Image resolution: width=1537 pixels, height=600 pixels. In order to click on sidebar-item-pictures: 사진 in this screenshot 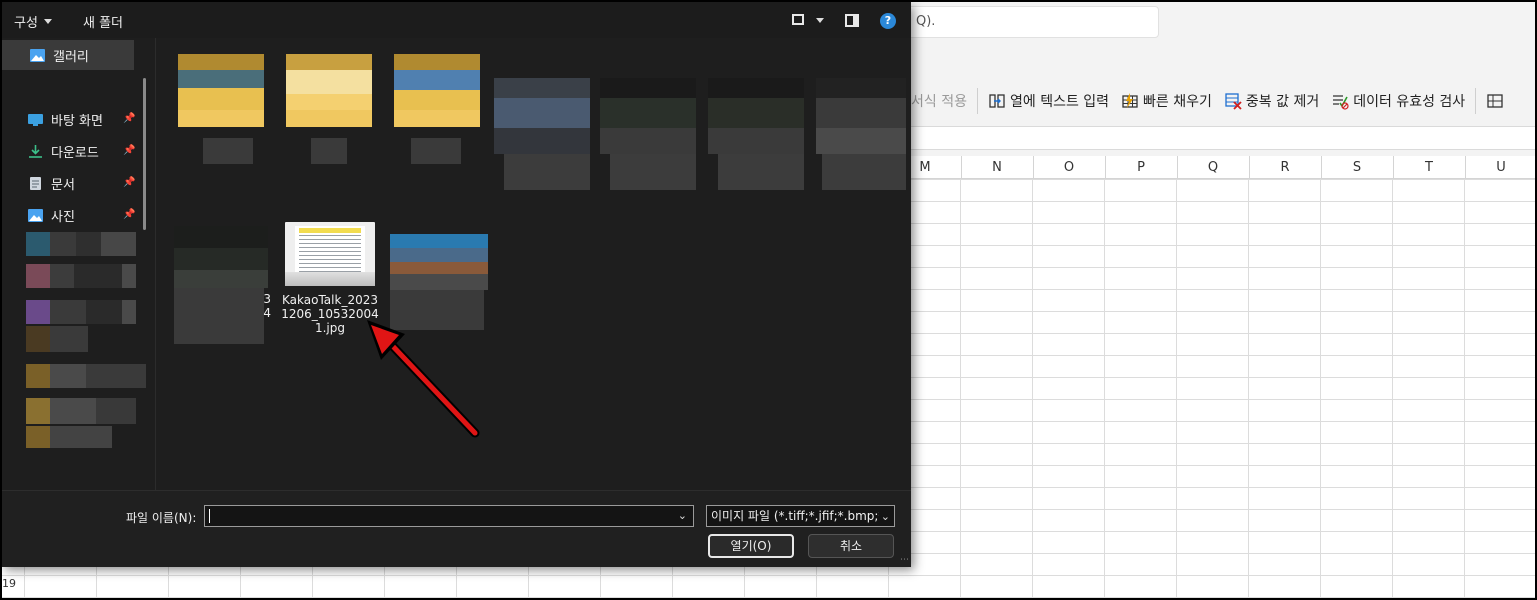, I will do `click(51, 215)`.